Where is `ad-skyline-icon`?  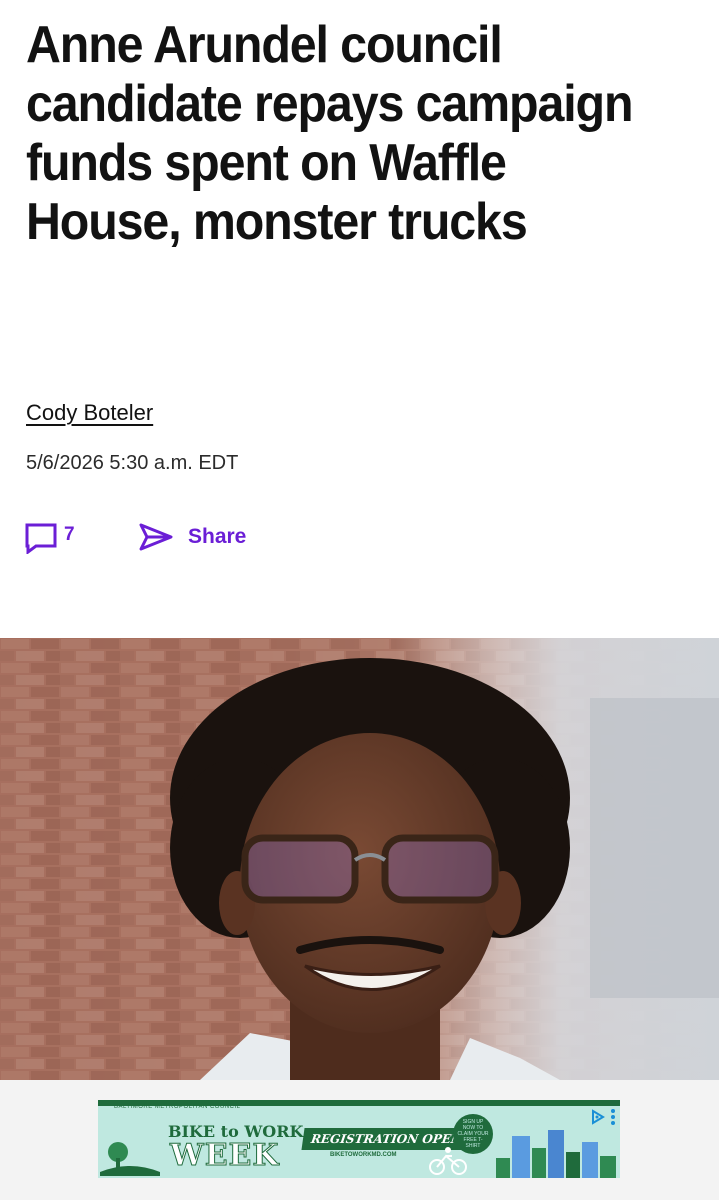 ad-skyline-icon is located at coordinates (556, 1154).